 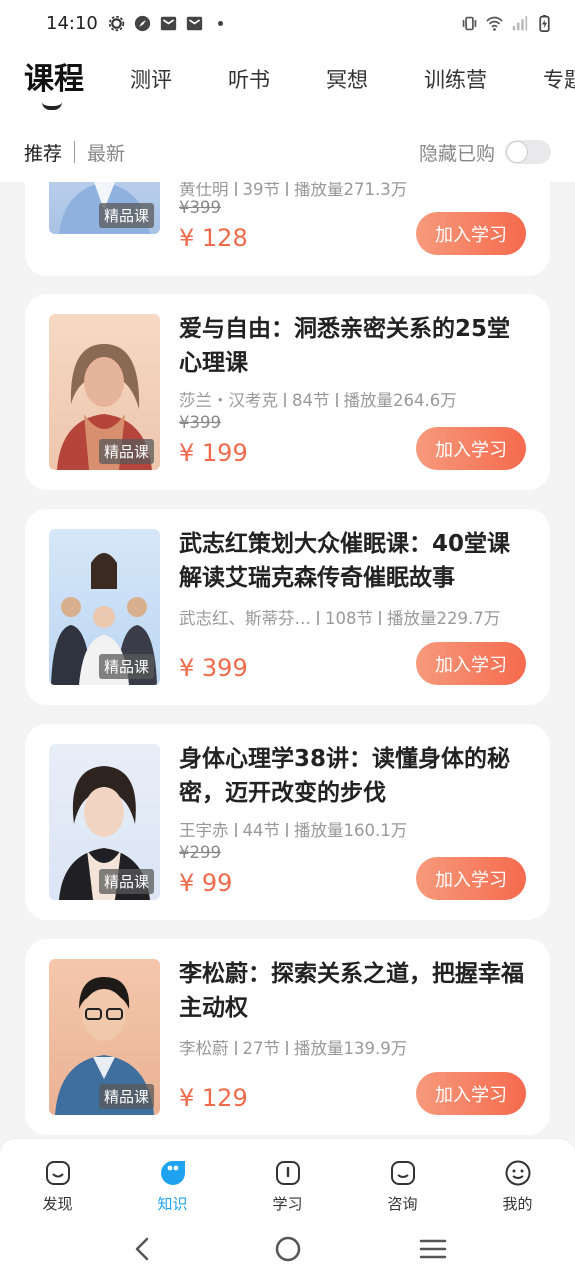 I want to click on status-bar: 14:10, so click(x=287, y=23).